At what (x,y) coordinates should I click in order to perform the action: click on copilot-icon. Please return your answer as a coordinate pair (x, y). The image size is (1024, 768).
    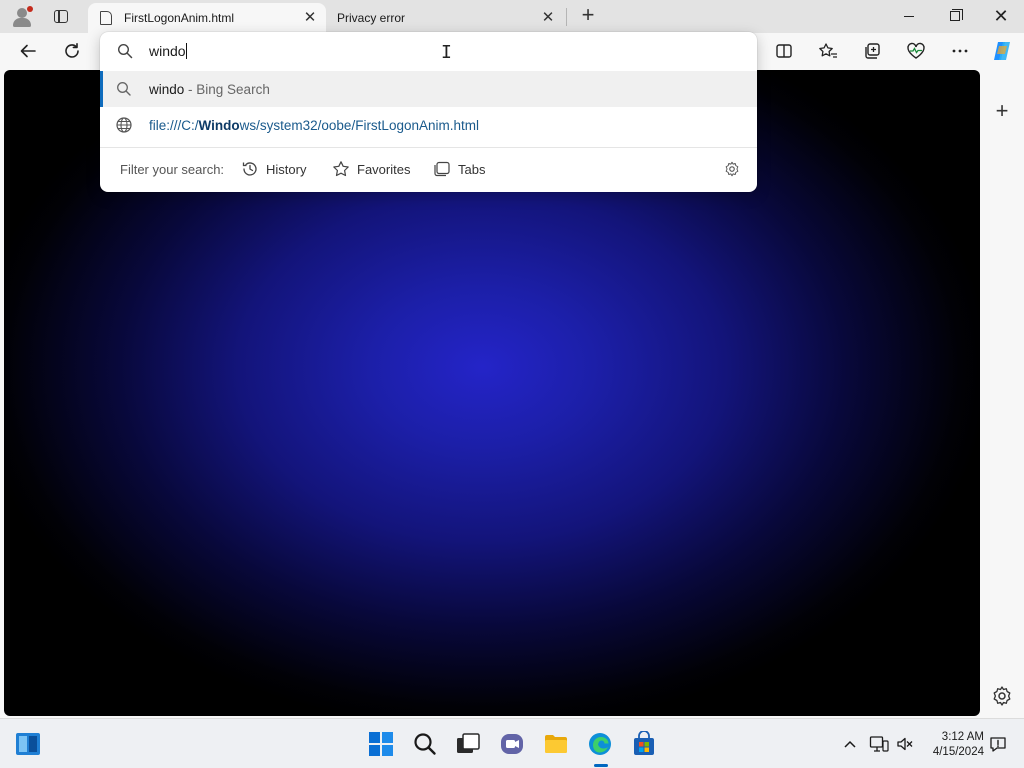
    Looking at the image, I should click on (1002, 51).